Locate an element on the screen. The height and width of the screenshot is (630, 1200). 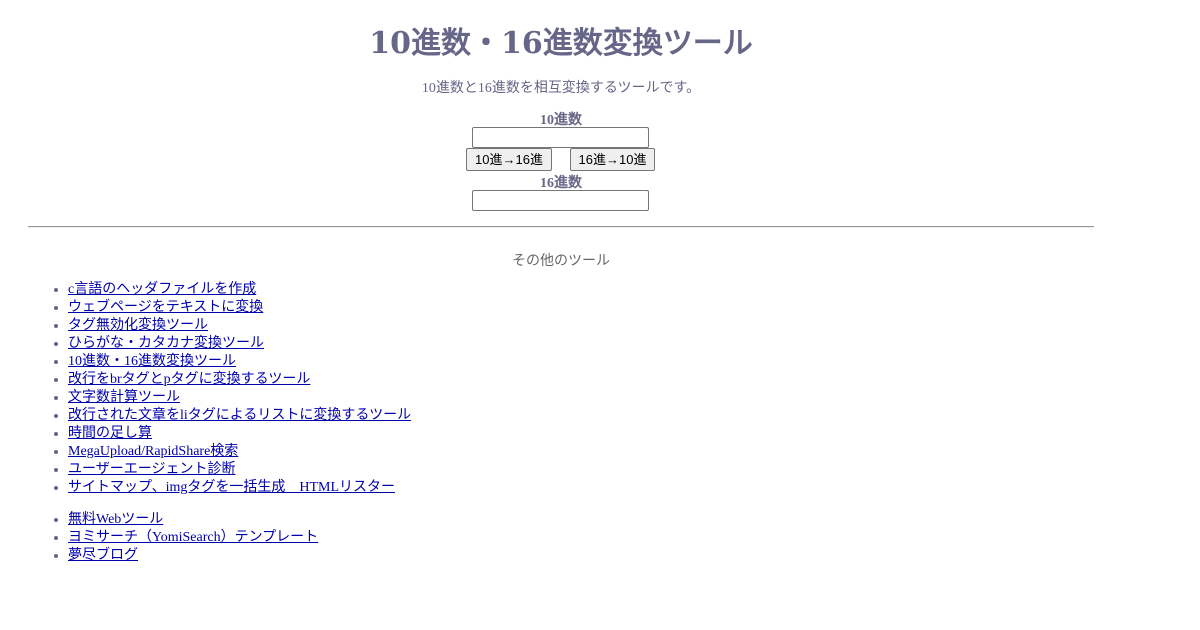
list-item: サイトマップ、imgタグを一括生成 HTMLリスター is located at coordinates (239, 488).